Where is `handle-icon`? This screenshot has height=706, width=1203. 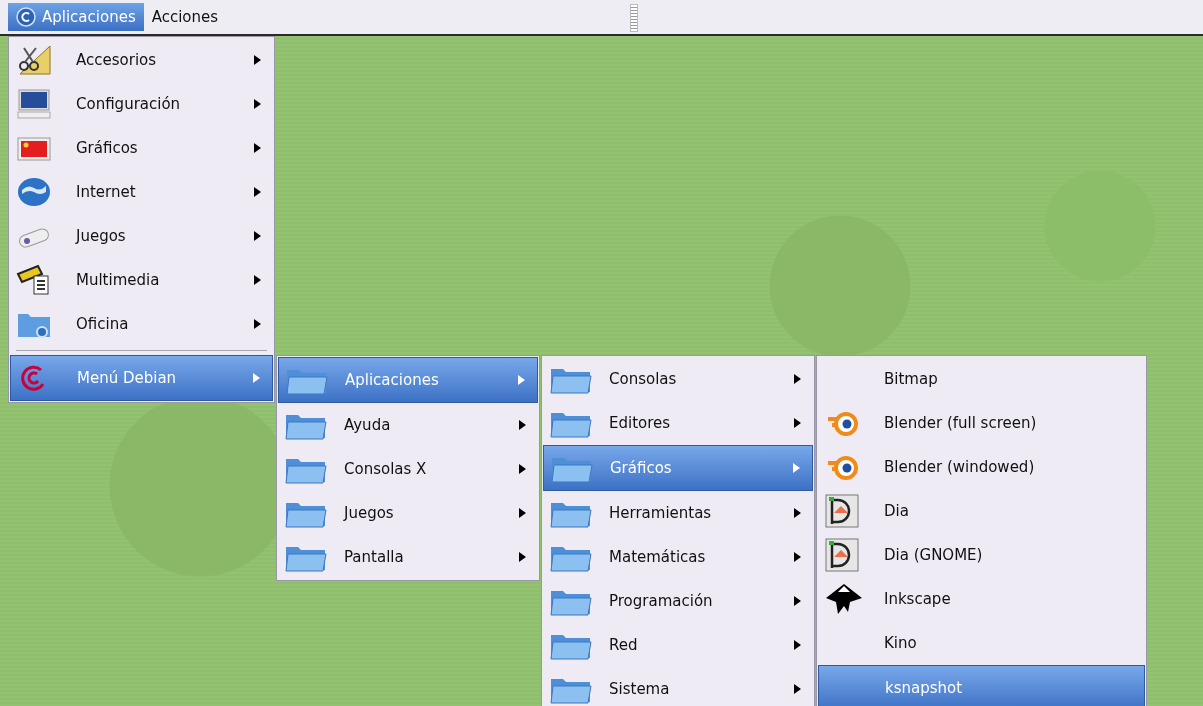 handle-icon is located at coordinates (634, 18).